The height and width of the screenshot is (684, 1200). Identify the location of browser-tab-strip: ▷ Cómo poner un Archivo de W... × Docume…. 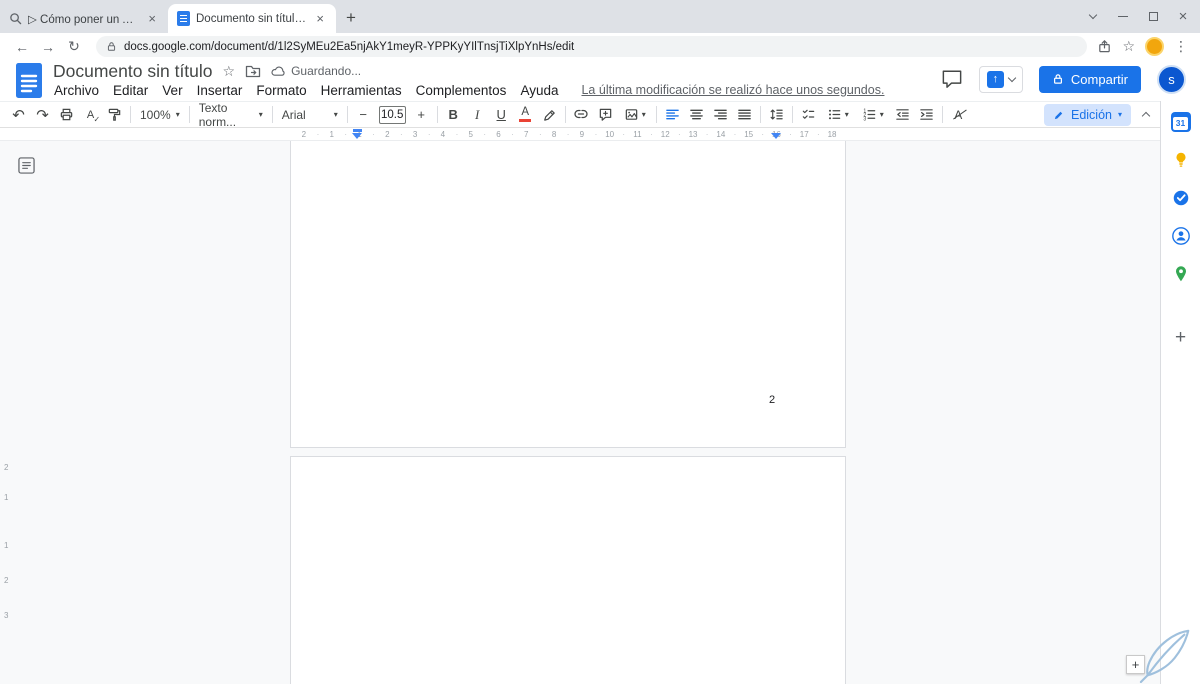
(600, 16).